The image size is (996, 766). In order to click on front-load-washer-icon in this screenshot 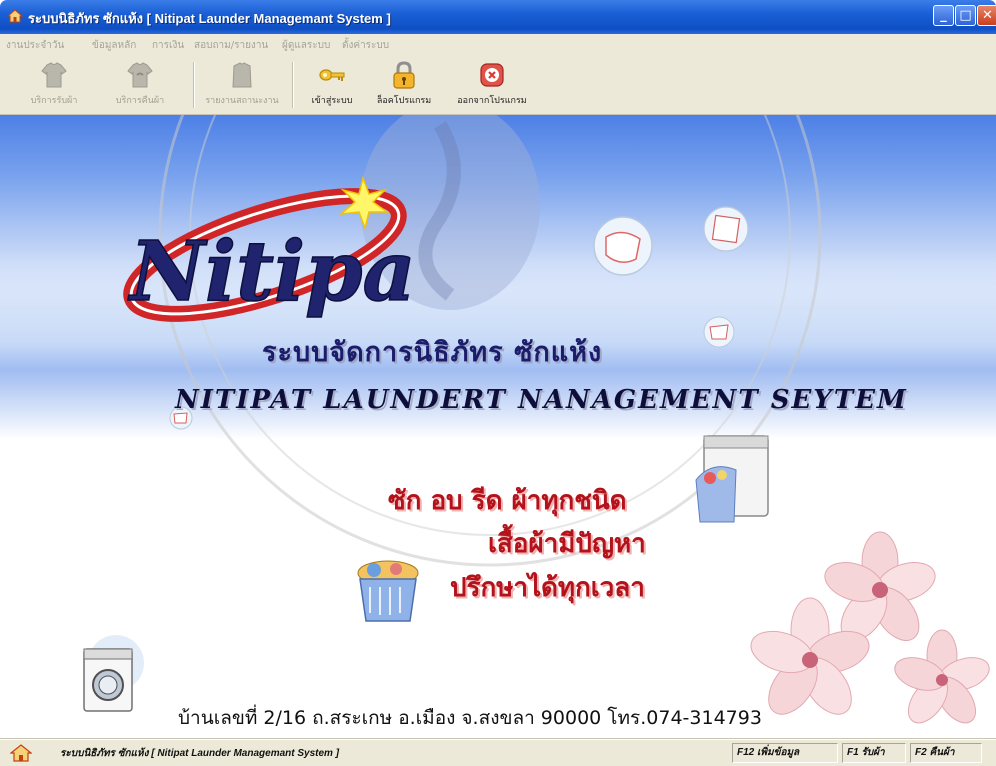, I will do `click(113, 673)`.